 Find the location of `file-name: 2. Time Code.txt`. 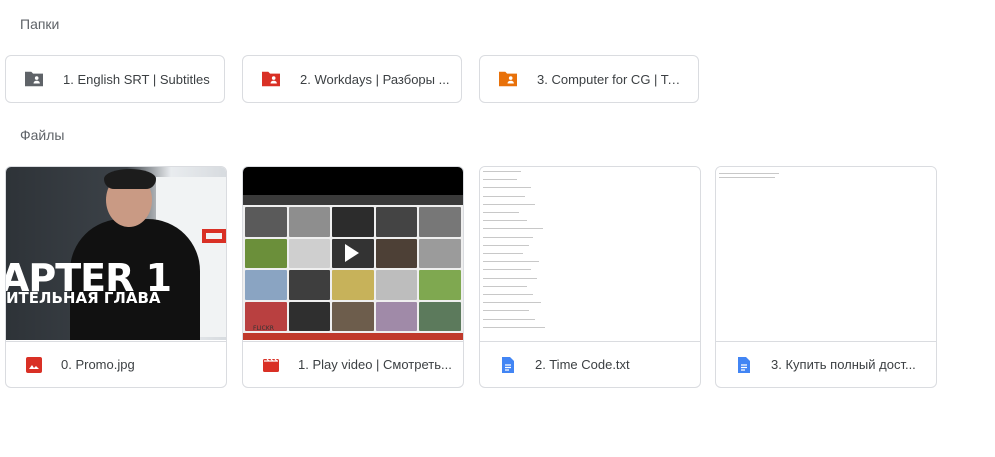

file-name: 2. Time Code.txt is located at coordinates (582, 364).